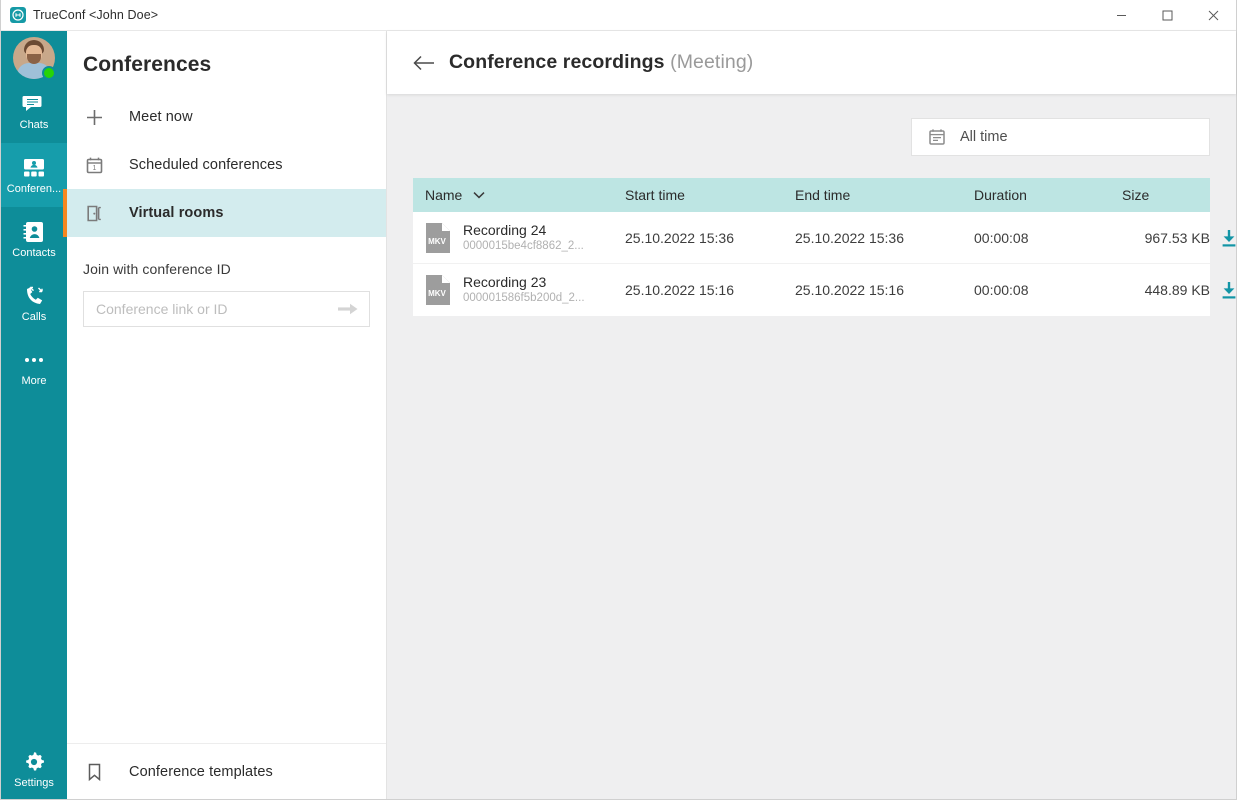 This screenshot has height=800, width=1237. Describe the element at coordinates (161, 117) in the screenshot. I see `sidebar-label-meet-now: Meet now` at that location.